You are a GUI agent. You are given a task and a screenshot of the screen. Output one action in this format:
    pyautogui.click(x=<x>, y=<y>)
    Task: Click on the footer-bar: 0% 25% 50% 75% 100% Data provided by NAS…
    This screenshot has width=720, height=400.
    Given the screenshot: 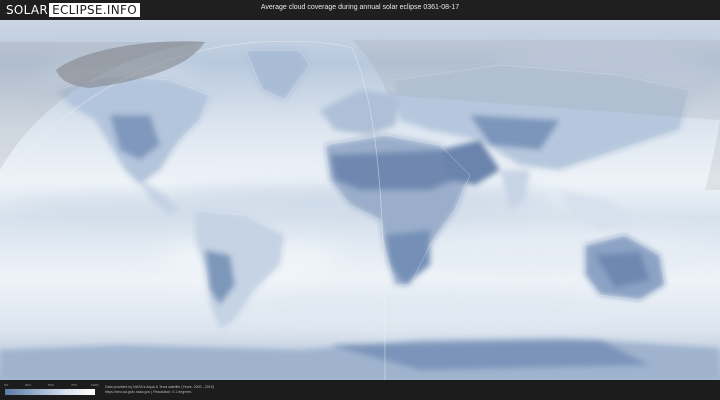 What is the action you would take?
    pyautogui.click(x=360, y=390)
    